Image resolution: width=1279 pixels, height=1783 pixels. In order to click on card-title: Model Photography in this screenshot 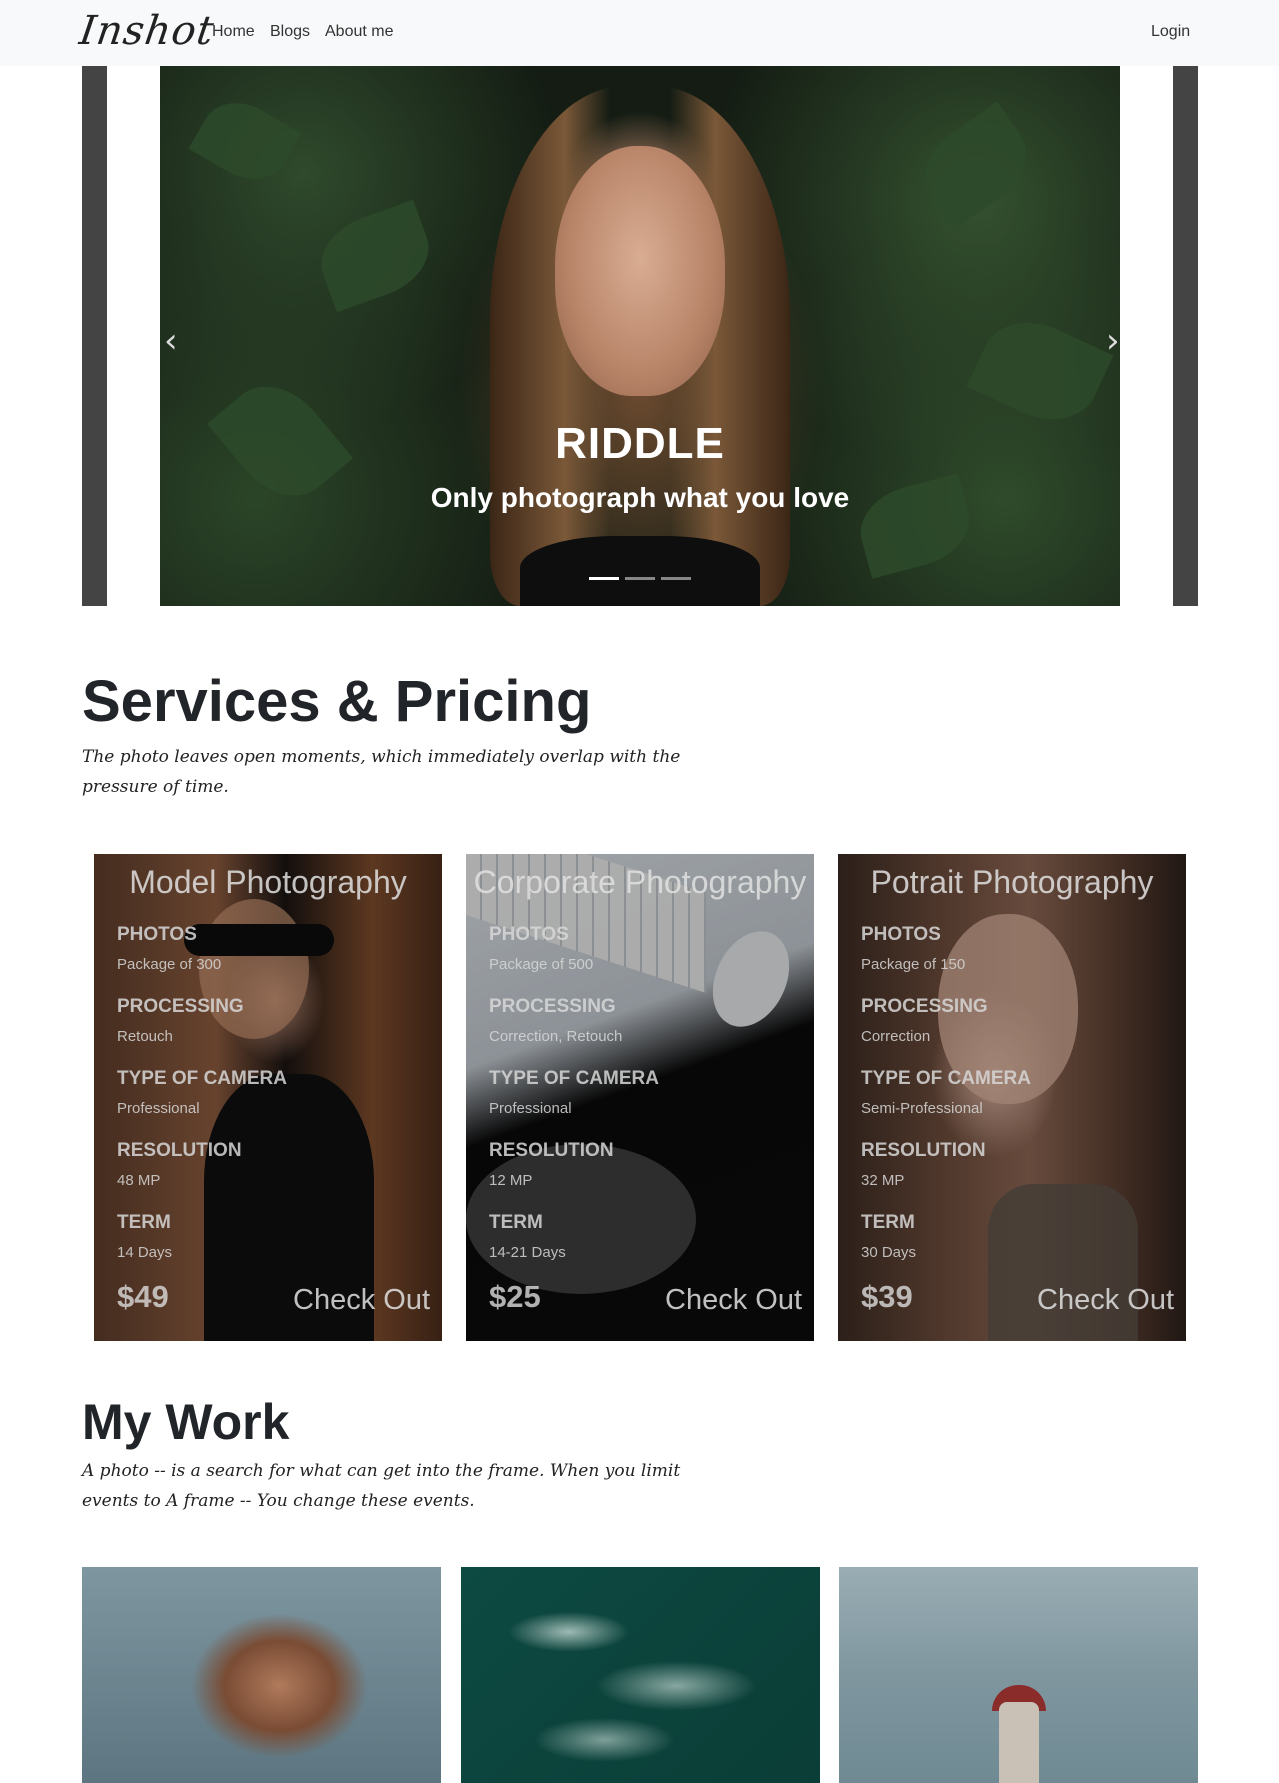, I will do `click(268, 882)`.